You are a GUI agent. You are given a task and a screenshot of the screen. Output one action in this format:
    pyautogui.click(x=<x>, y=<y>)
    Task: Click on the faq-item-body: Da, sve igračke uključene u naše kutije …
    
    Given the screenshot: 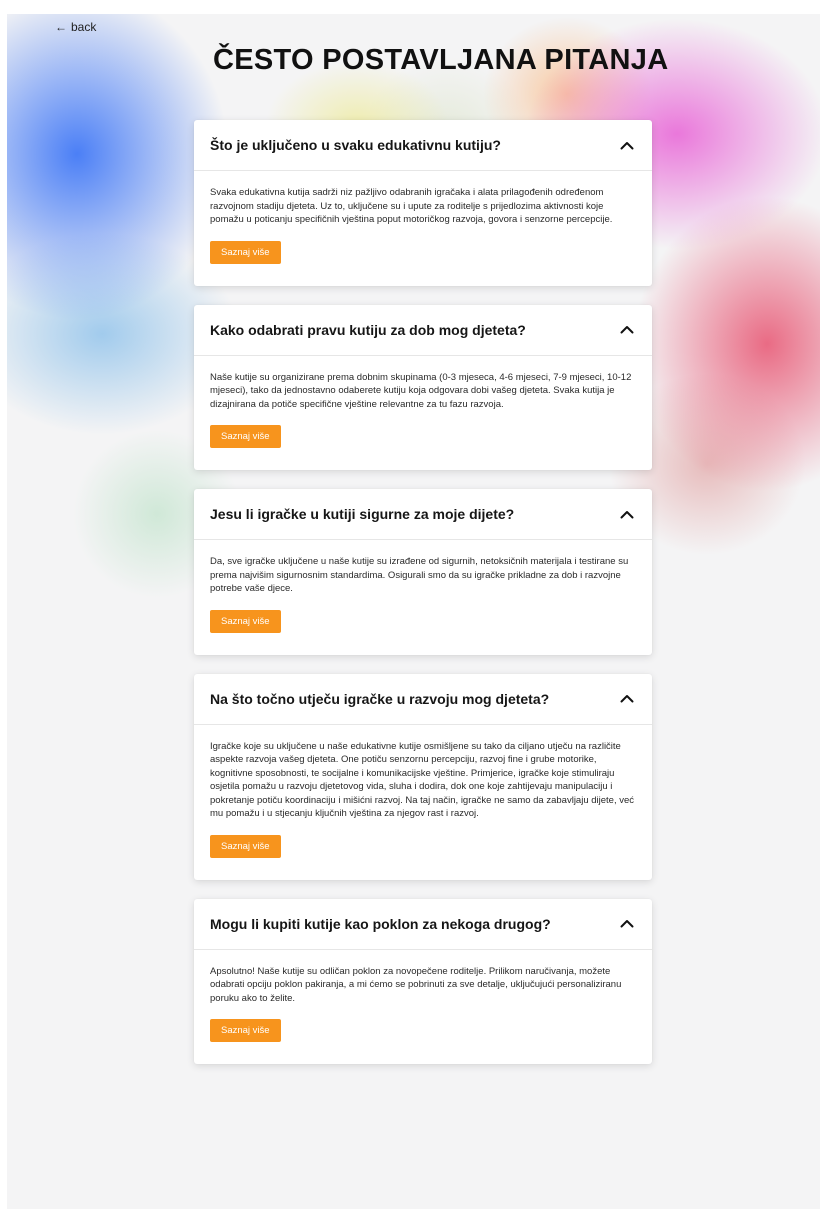 What is the action you would take?
    pyautogui.click(x=423, y=597)
    